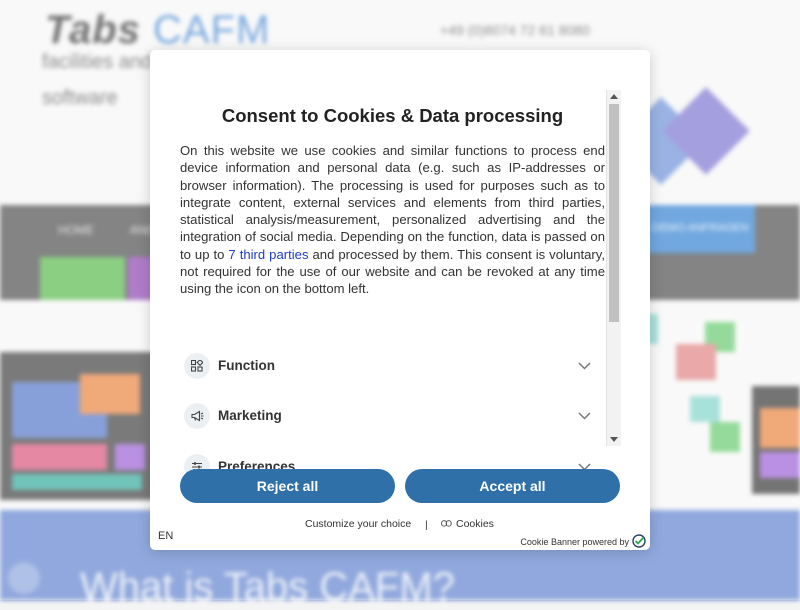  What do you see at coordinates (583, 542) in the screenshot?
I see `powered-by: Cookie Banner powered by` at bounding box center [583, 542].